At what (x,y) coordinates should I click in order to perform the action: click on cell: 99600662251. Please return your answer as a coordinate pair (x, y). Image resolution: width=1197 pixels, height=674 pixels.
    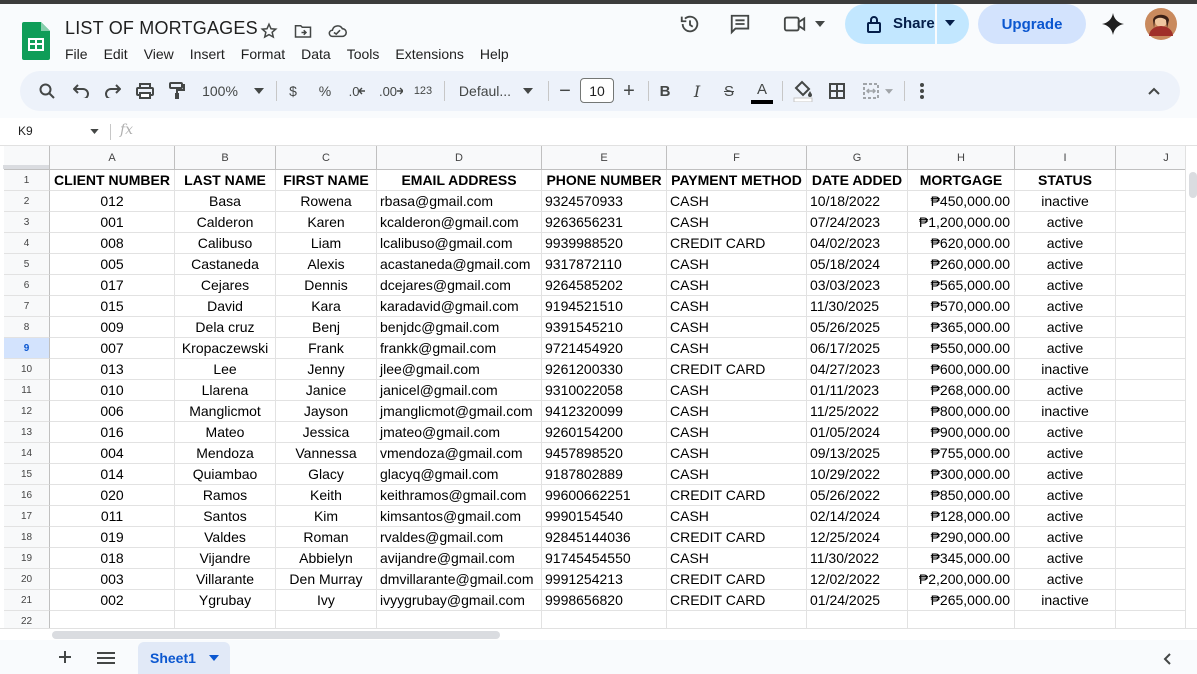
    Looking at the image, I should click on (604, 495).